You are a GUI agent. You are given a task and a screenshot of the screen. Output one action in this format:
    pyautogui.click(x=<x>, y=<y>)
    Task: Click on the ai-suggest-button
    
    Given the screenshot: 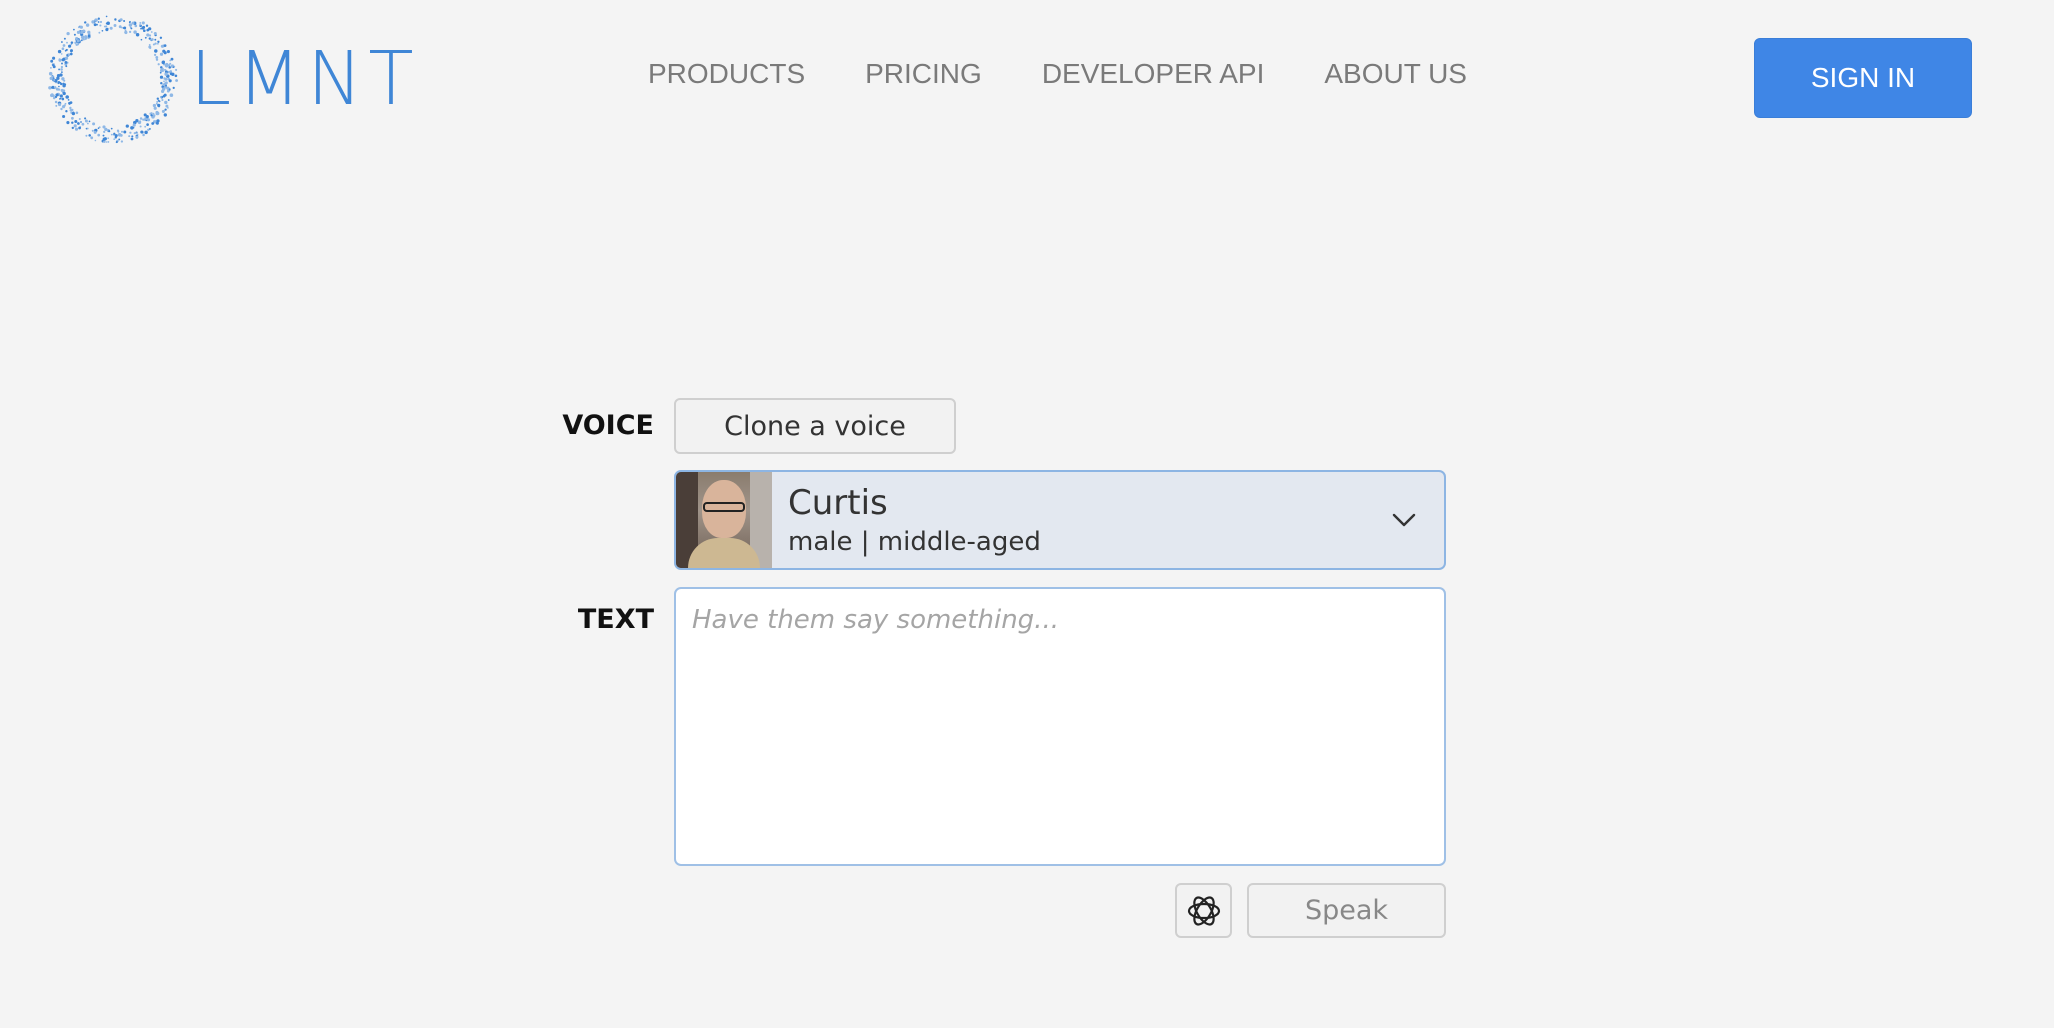 What is the action you would take?
    pyautogui.click(x=1203, y=910)
    